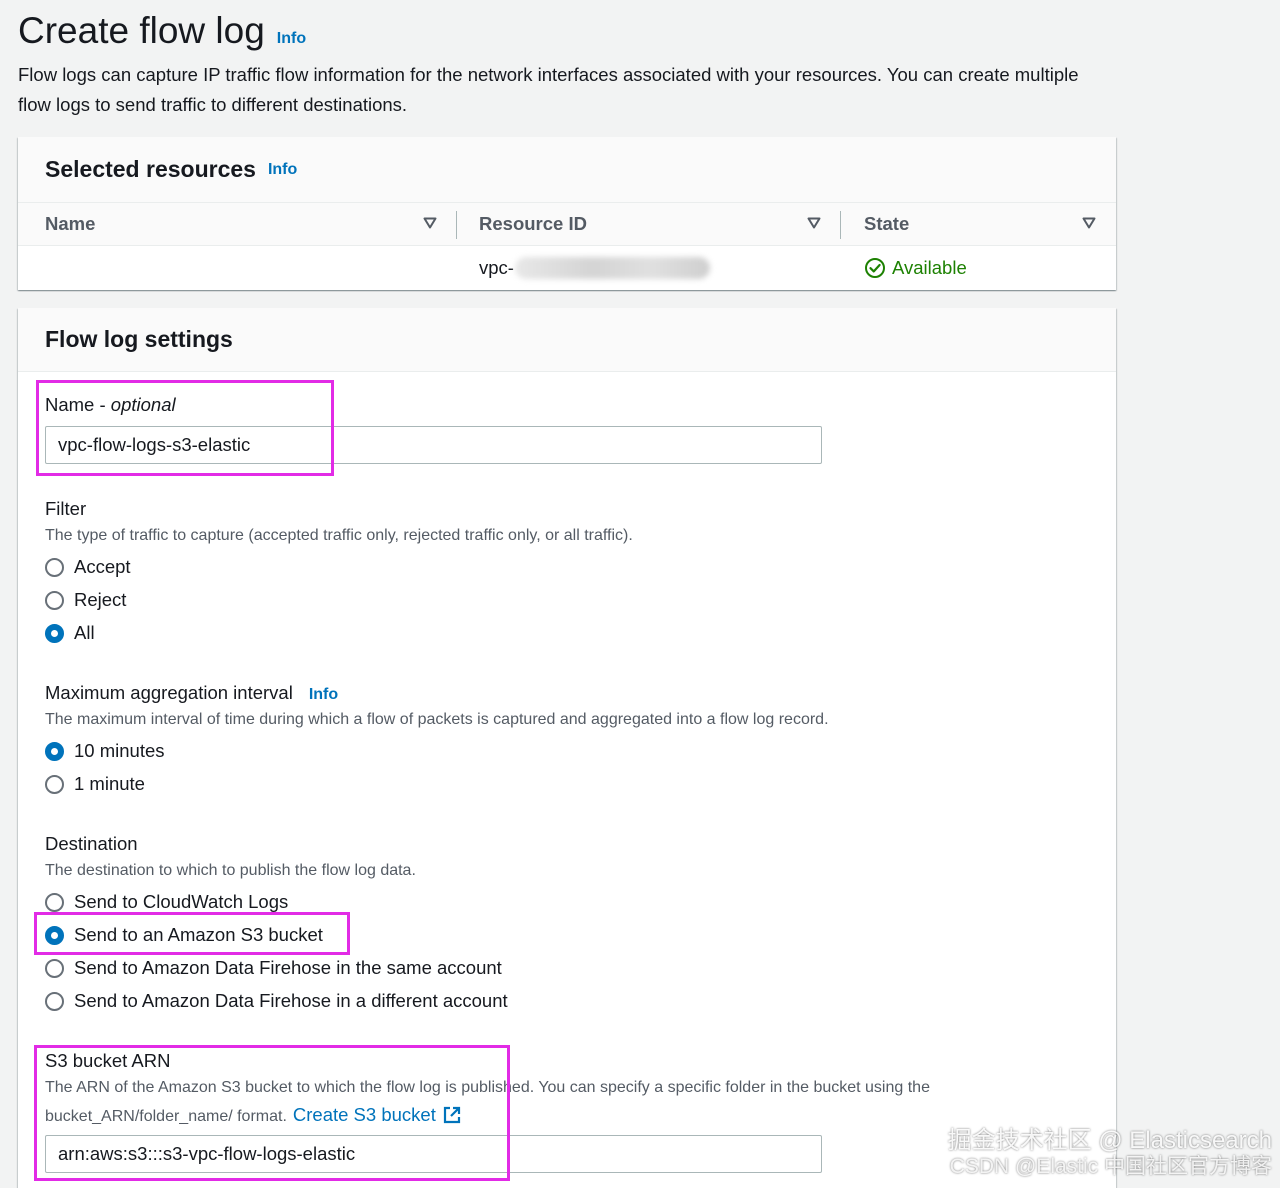  I want to click on radio-firehose-different, so click(54, 1001).